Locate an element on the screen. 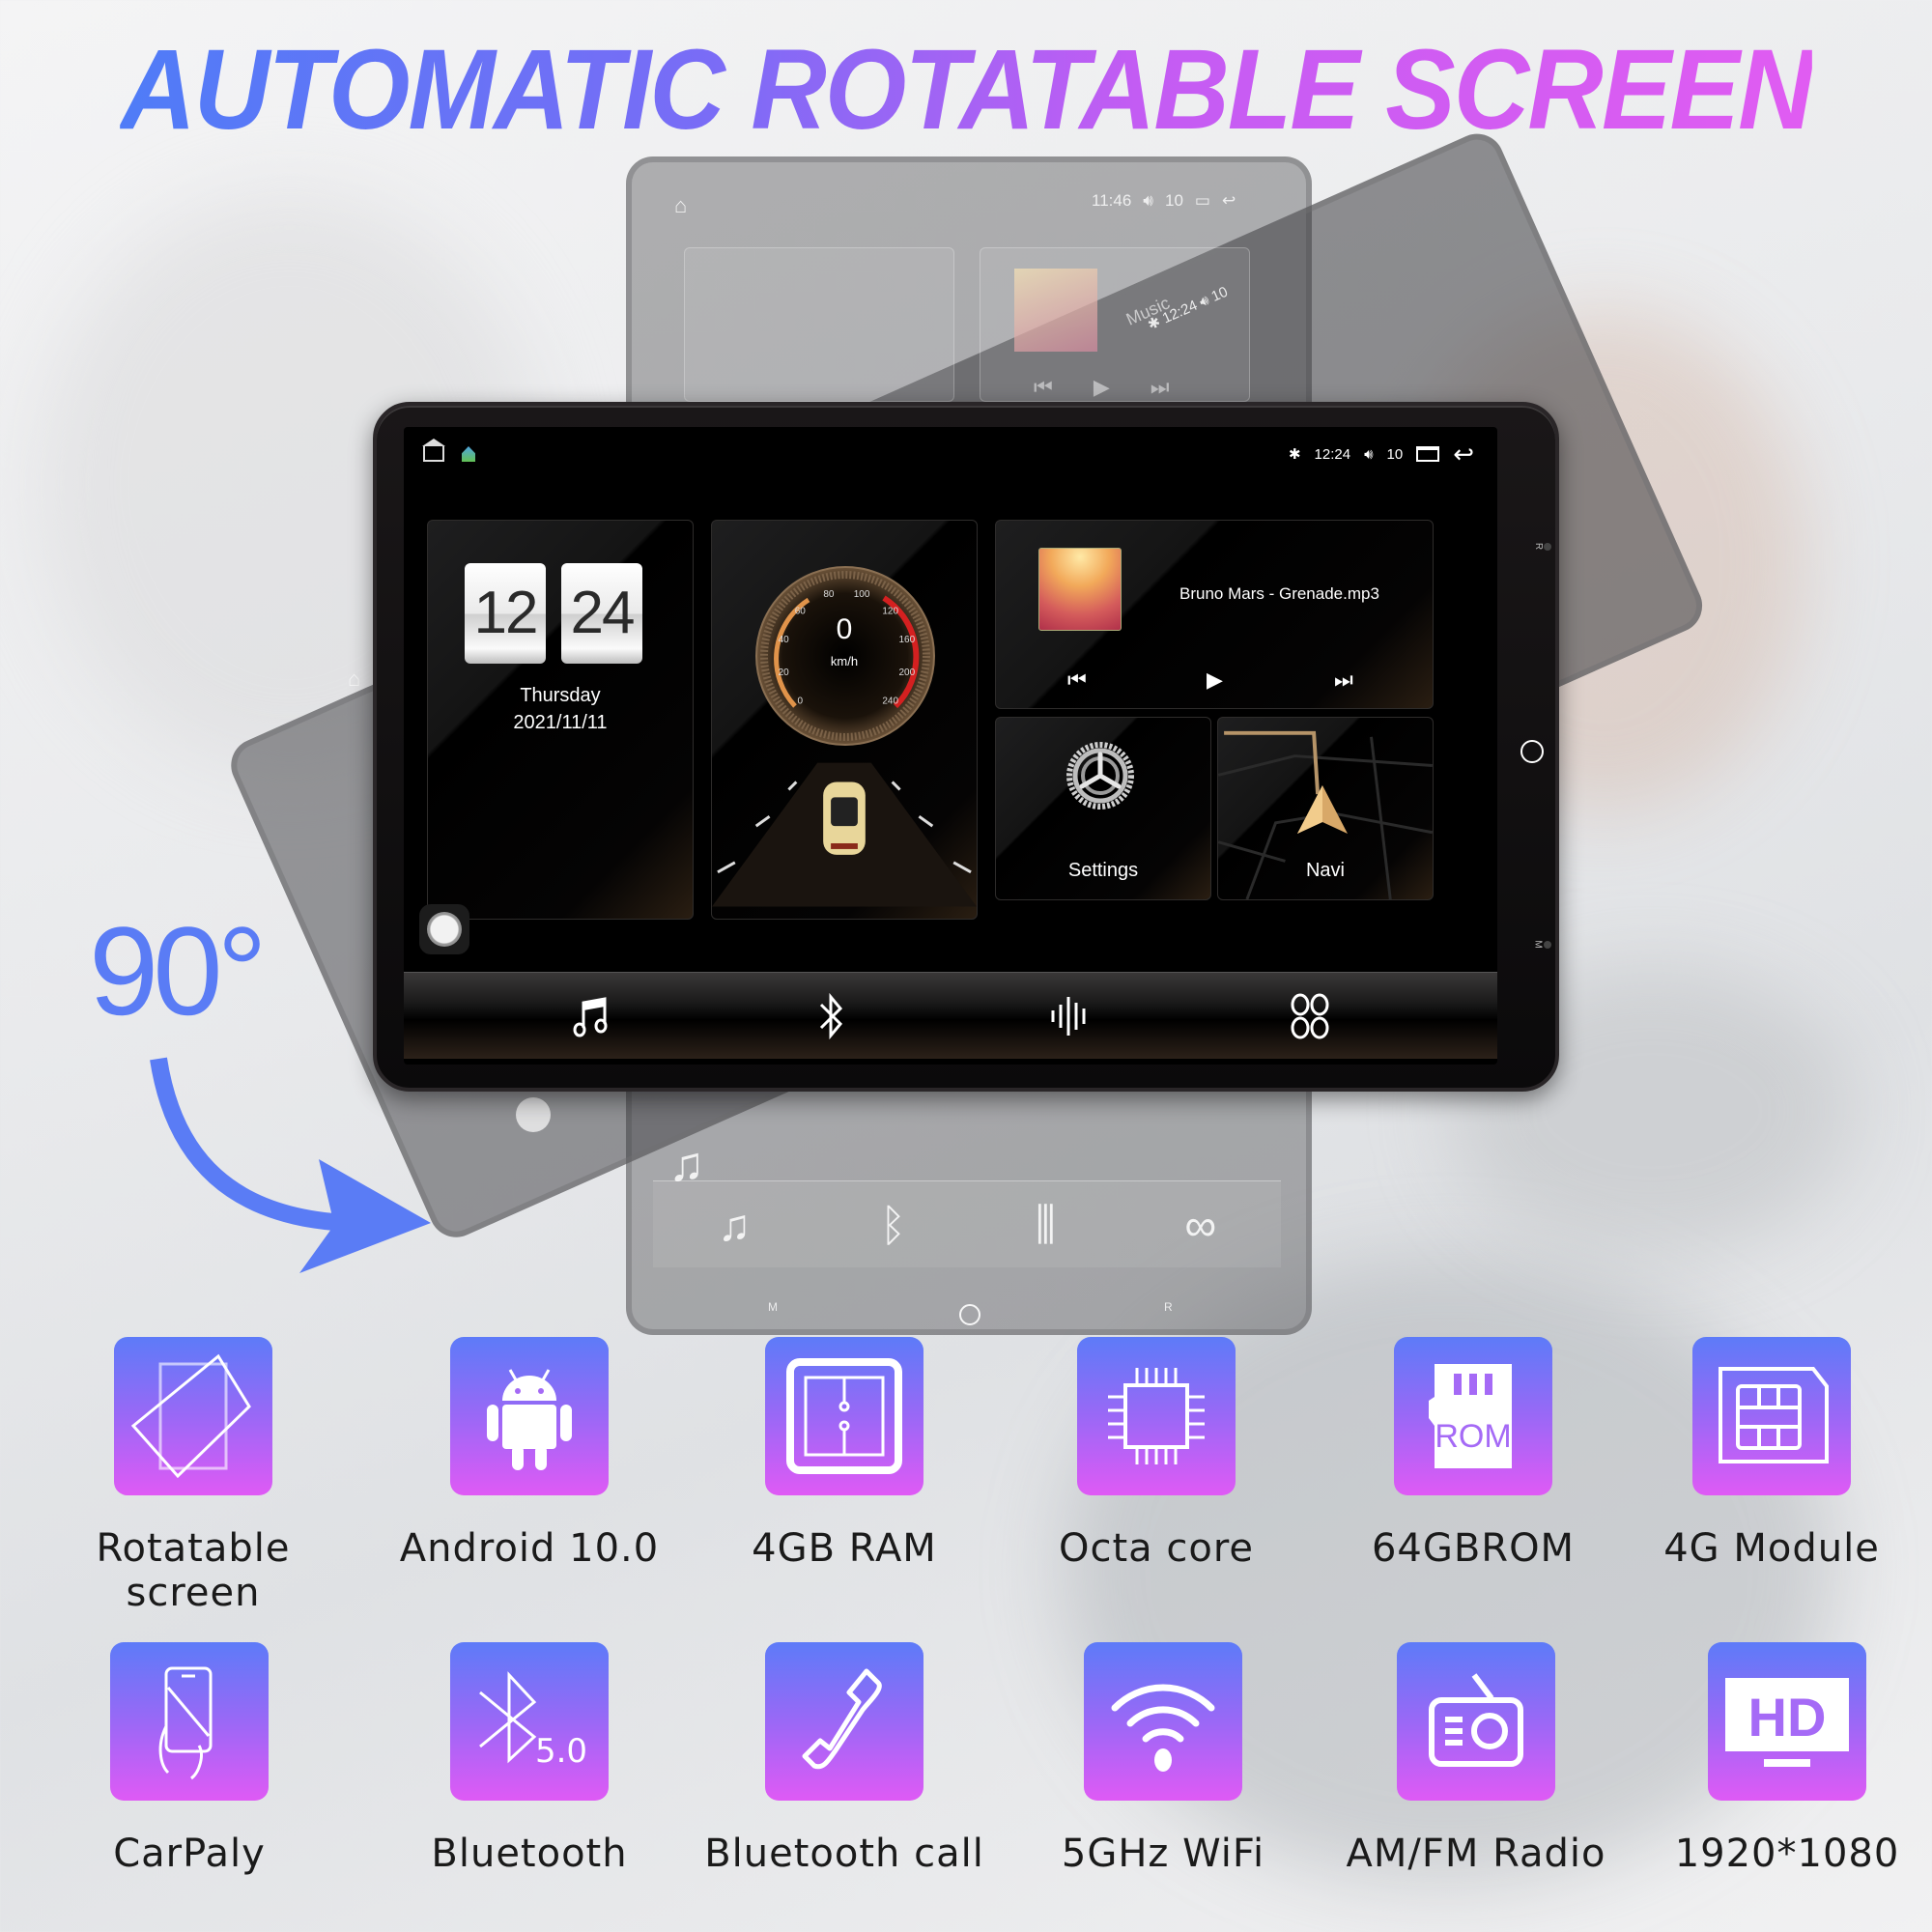 This screenshot has height=1932, width=1932. feature-item: Rotatable screen is located at coordinates (193, 1476).